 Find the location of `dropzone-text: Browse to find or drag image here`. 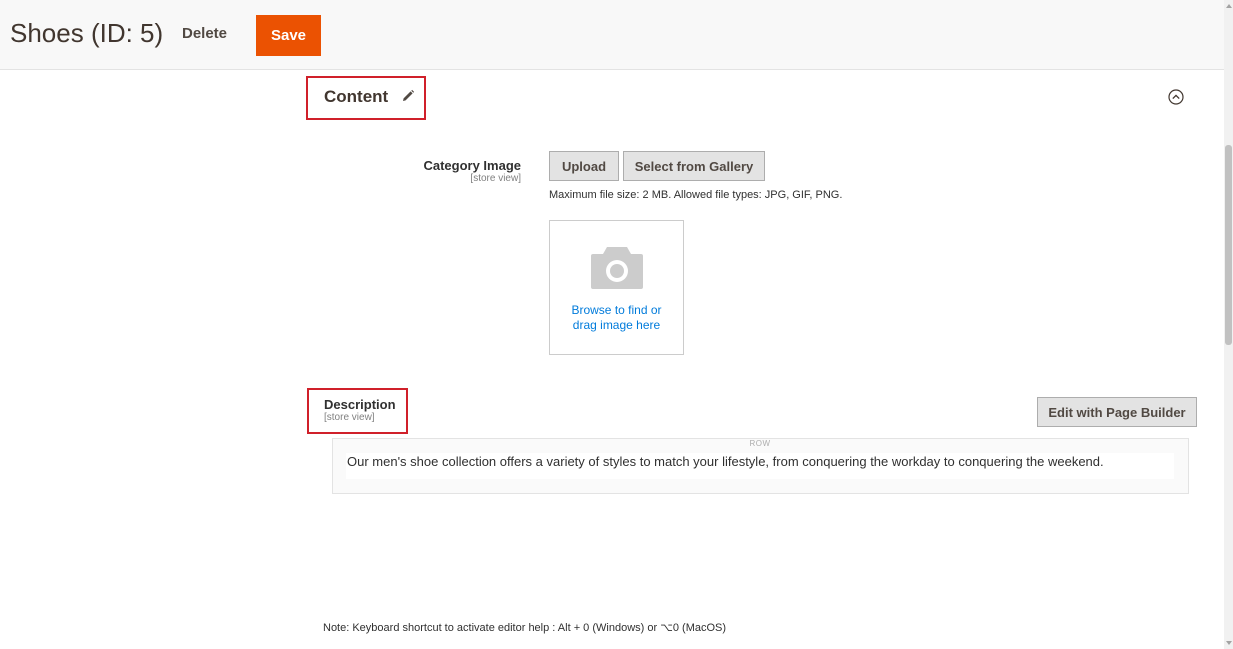

dropzone-text: Browse to find or drag image here is located at coordinates (616, 318).